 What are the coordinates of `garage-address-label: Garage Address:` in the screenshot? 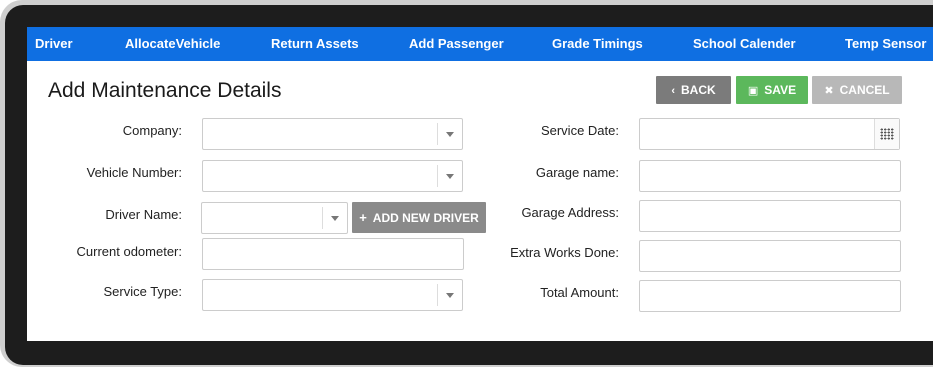 It's located at (570, 212).